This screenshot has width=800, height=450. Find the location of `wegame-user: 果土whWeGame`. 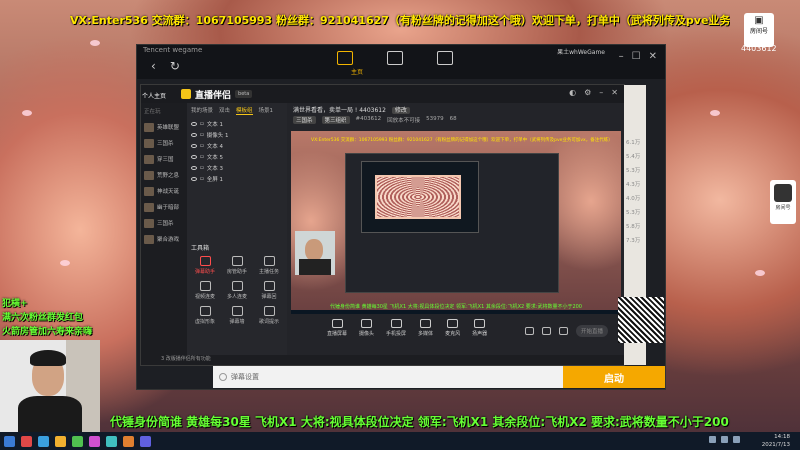

wegame-user: 果土whWeGame is located at coordinates (581, 51).